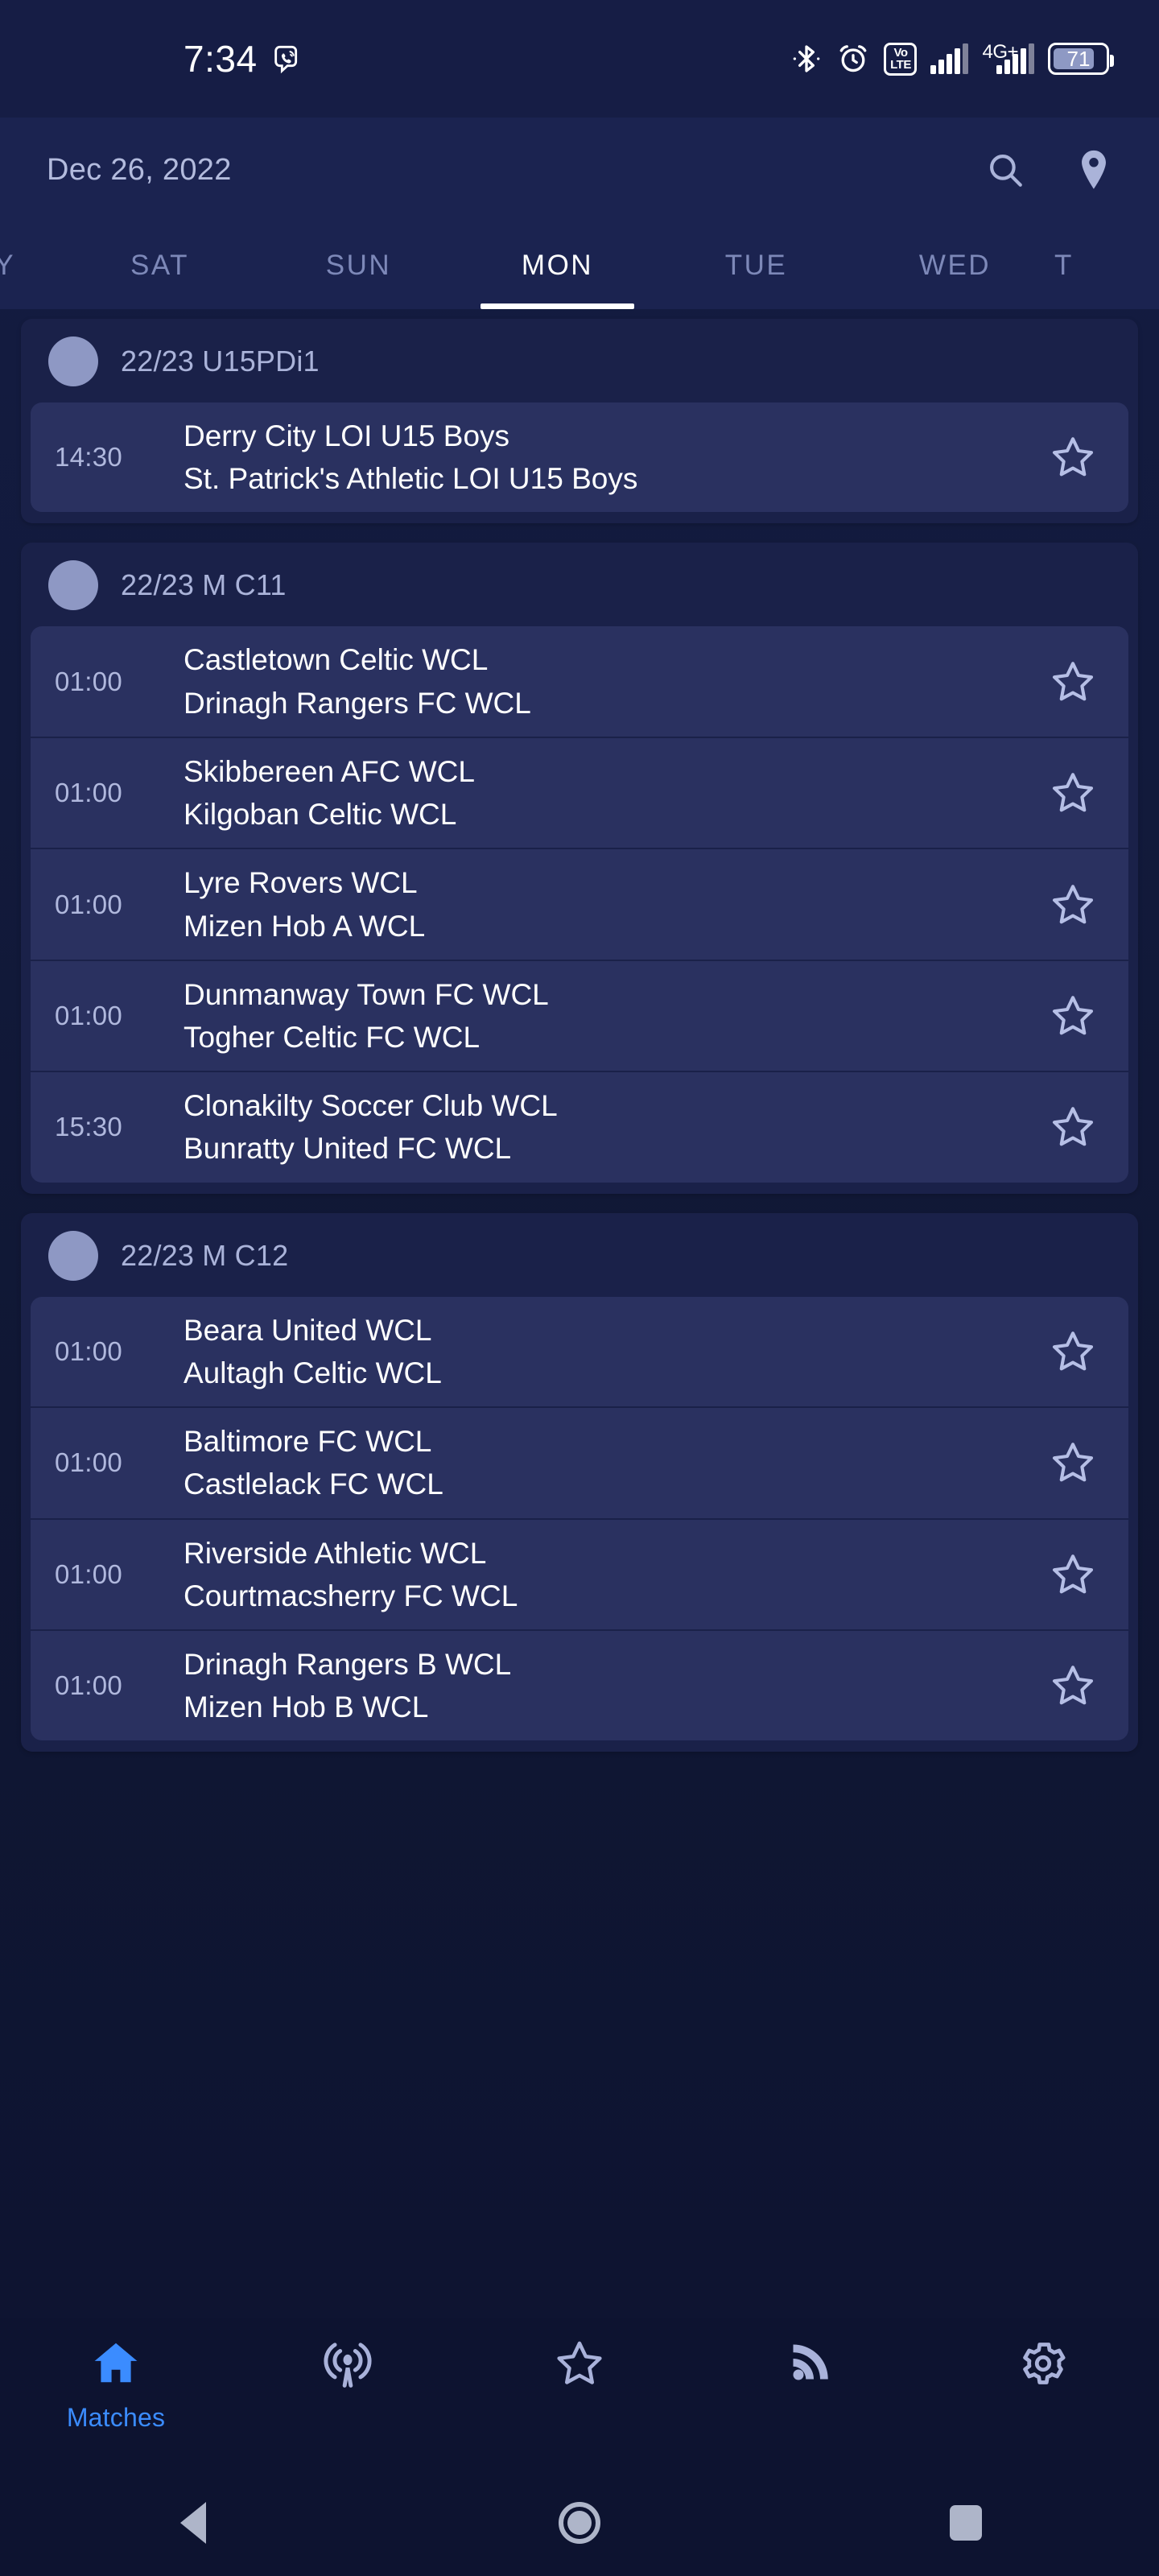 The image size is (1159, 2576). What do you see at coordinates (599, 1351) in the screenshot?
I see `match-teams: Beara United WCL Aultagh Celtic WCL` at bounding box center [599, 1351].